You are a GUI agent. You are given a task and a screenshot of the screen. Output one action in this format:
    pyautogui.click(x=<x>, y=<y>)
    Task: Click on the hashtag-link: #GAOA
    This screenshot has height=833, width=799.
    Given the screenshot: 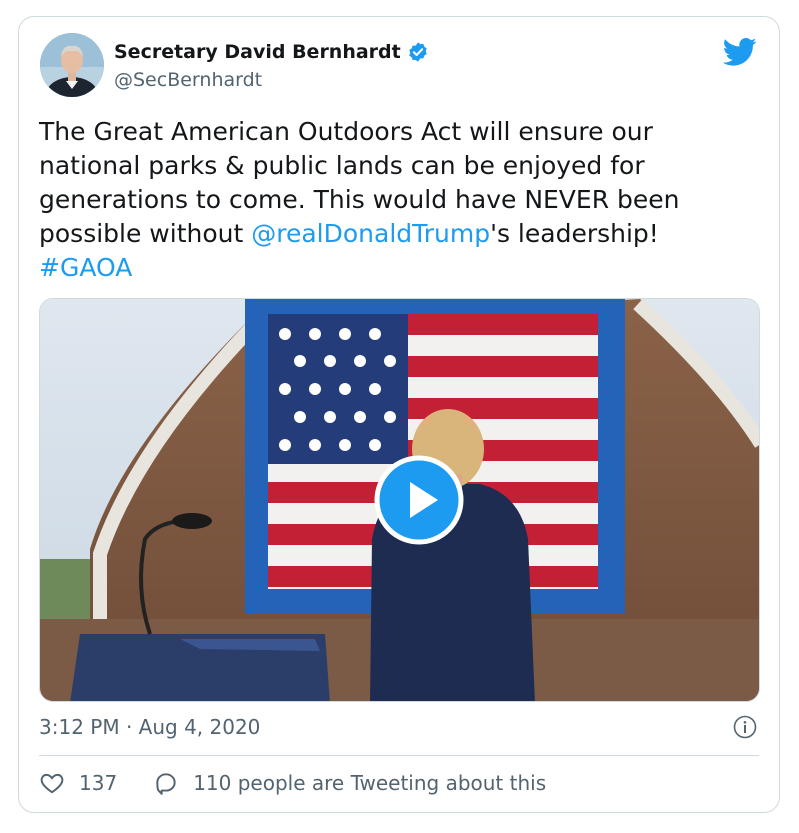 What is the action you would take?
    pyautogui.click(x=85, y=267)
    